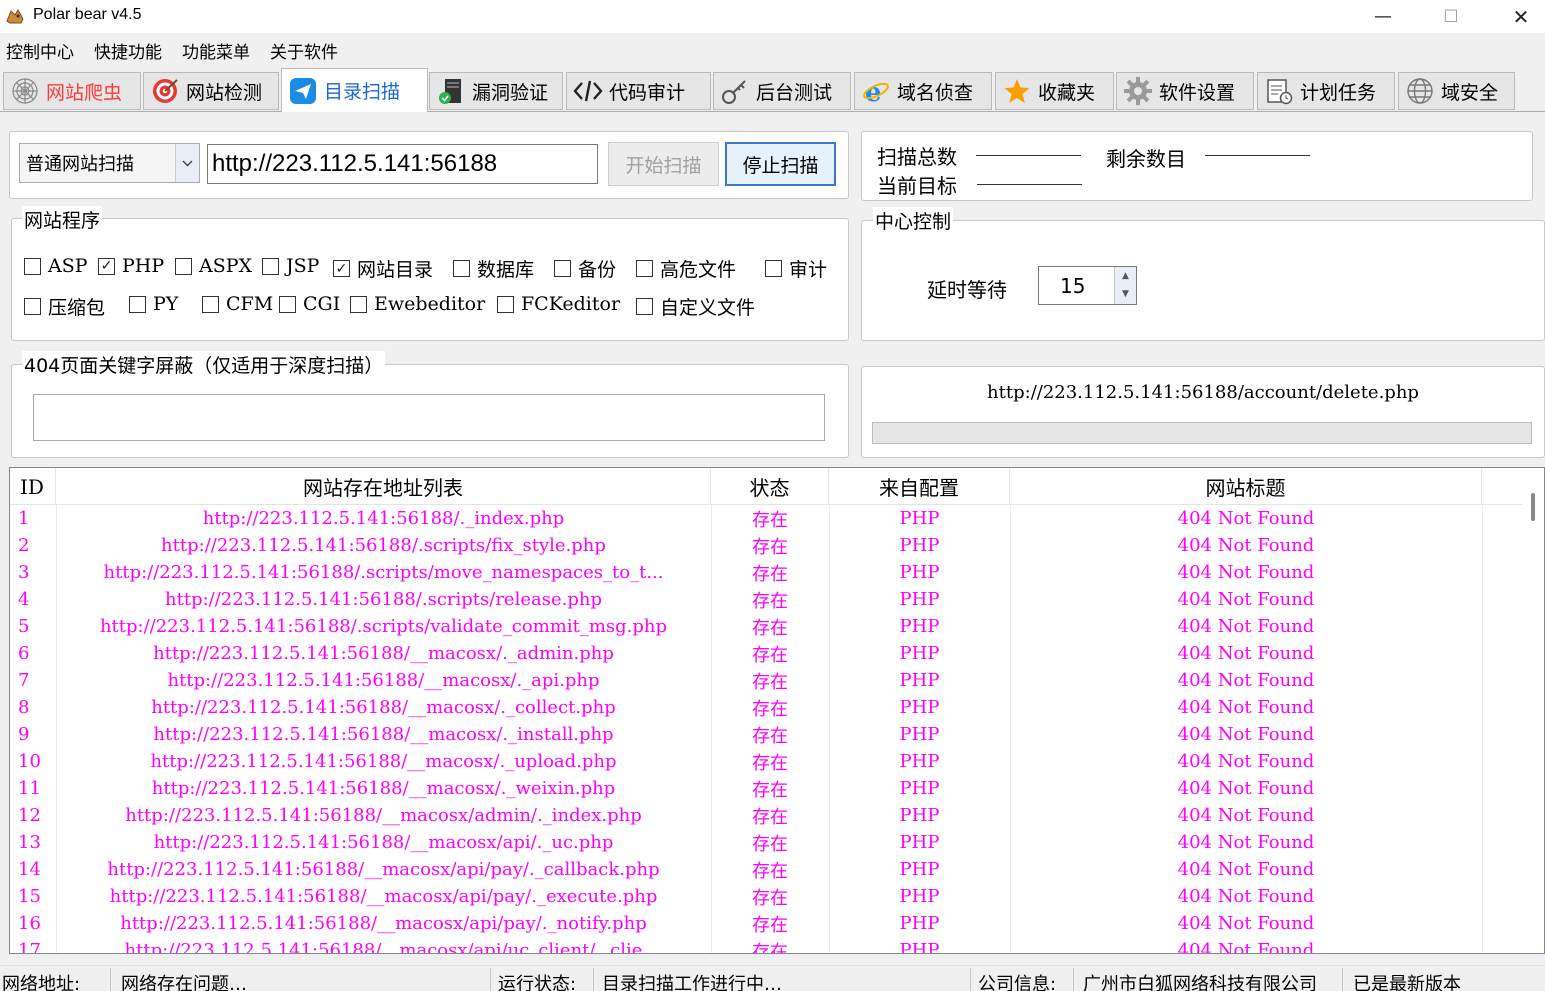 The width and height of the screenshot is (1545, 991). What do you see at coordinates (213, 266) in the screenshot?
I see `checkbox-aspx: ASPX` at bounding box center [213, 266].